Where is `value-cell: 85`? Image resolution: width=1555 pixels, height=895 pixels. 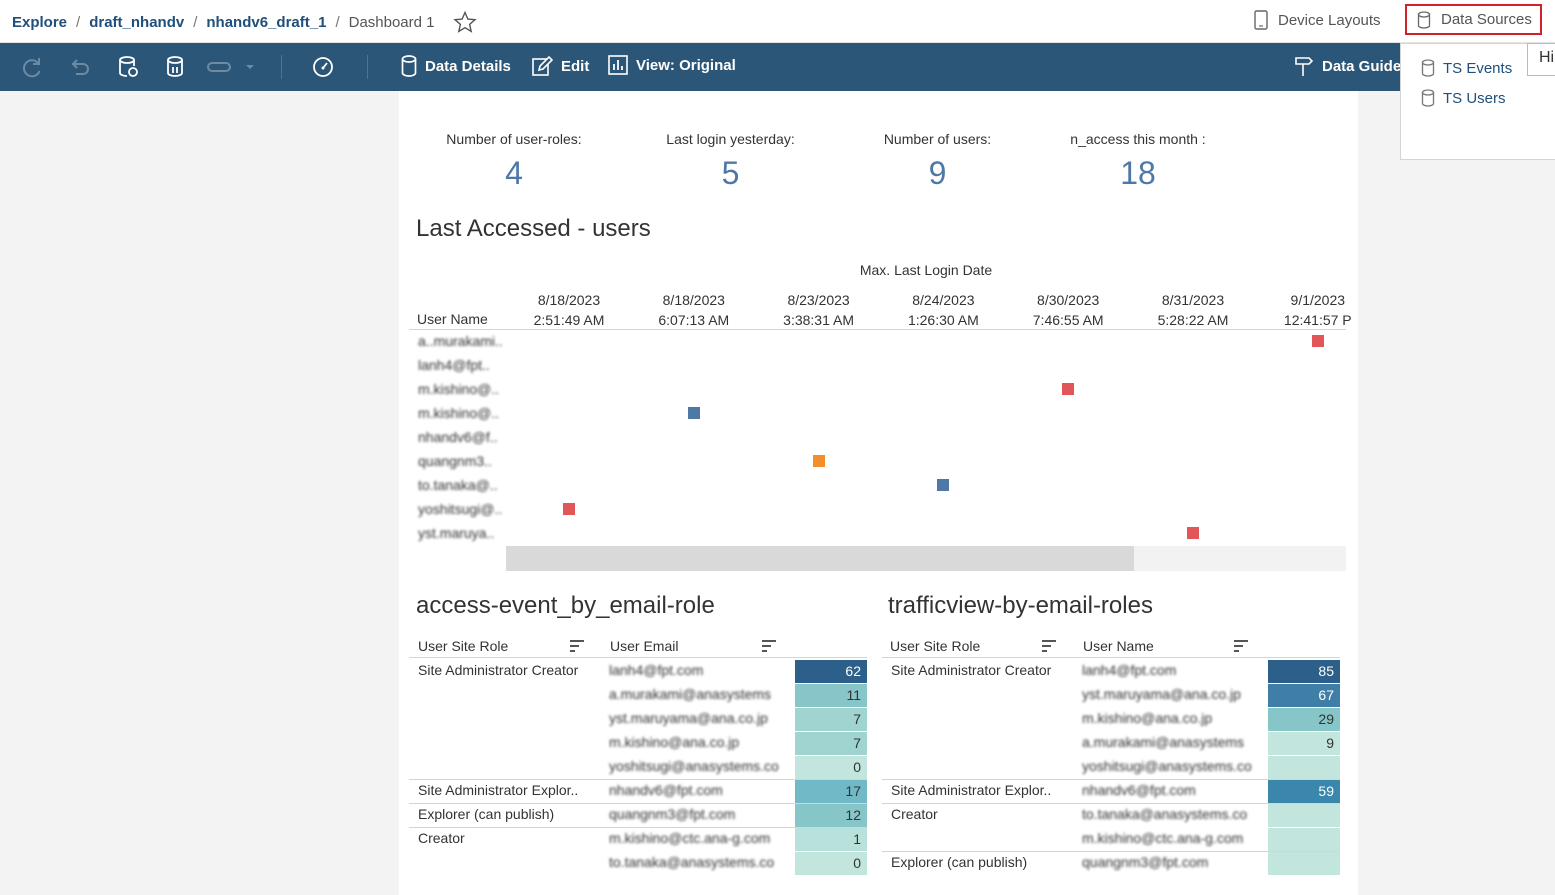
value-cell: 85 is located at coordinates (1304, 671).